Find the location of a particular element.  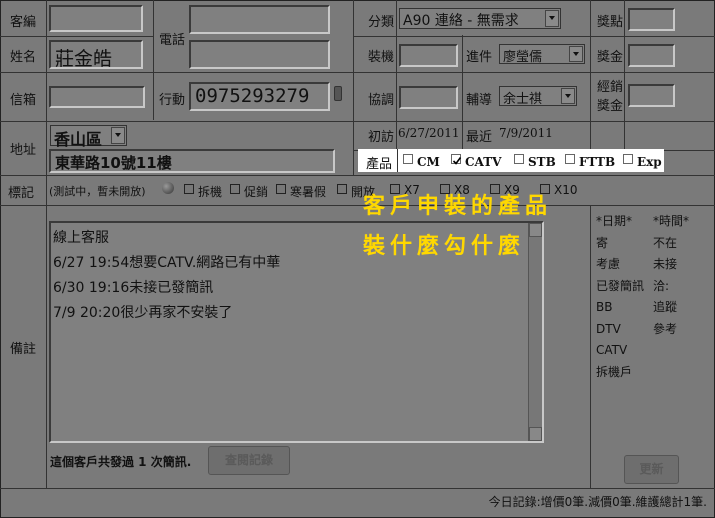

quick-time-item: 不在 is located at coordinates (671, 244).